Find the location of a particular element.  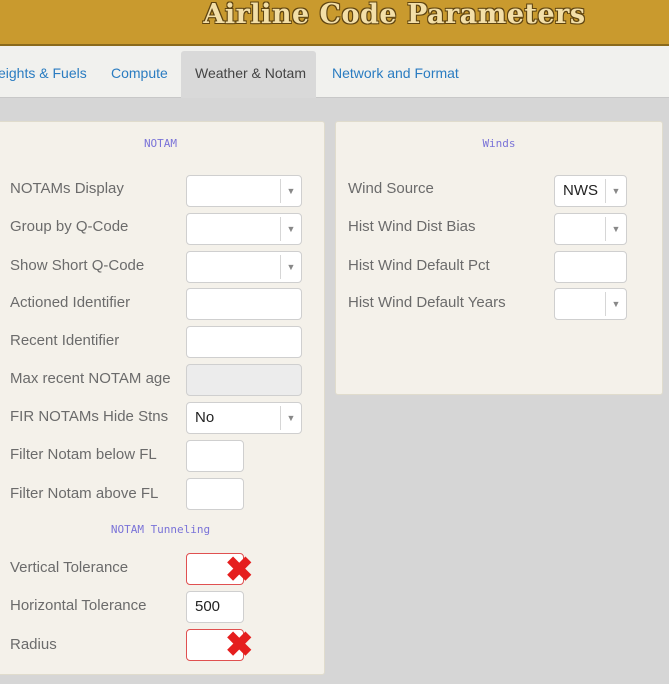

group-by-qcode-select: ▼ is located at coordinates (244, 229).